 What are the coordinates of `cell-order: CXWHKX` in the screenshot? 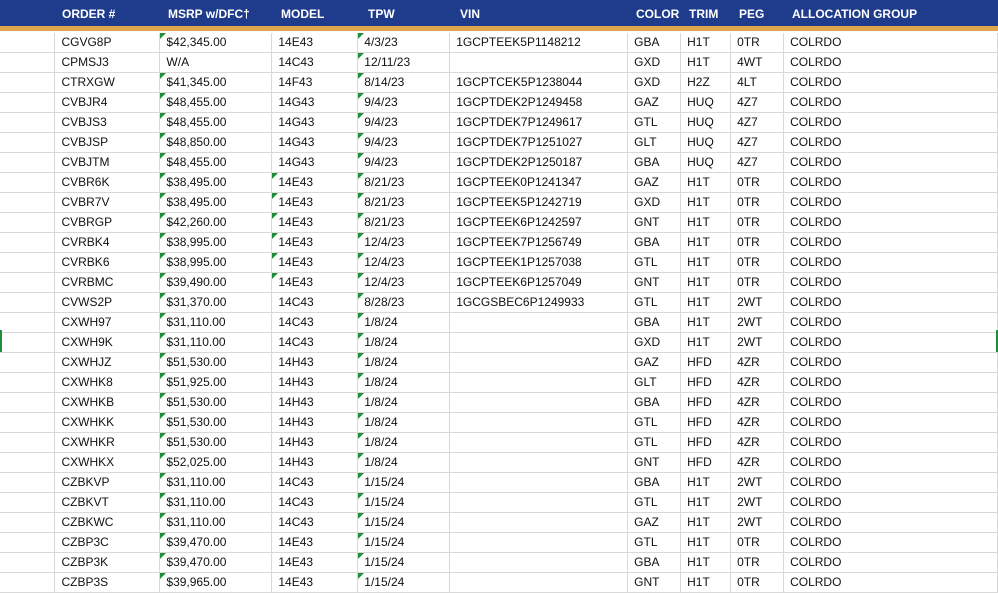 It's located at (107, 462).